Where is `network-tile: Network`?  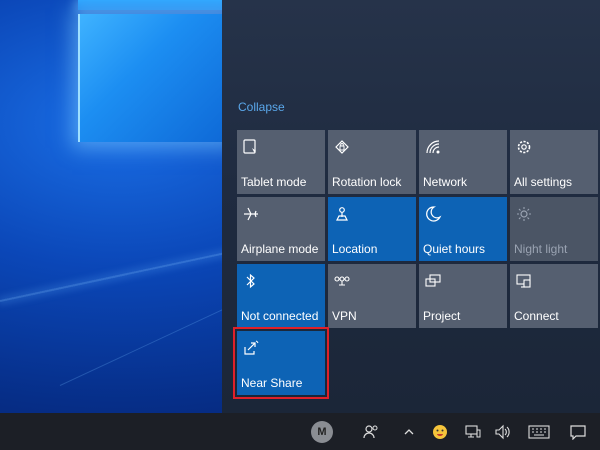
network-tile: Network is located at coordinates (463, 162).